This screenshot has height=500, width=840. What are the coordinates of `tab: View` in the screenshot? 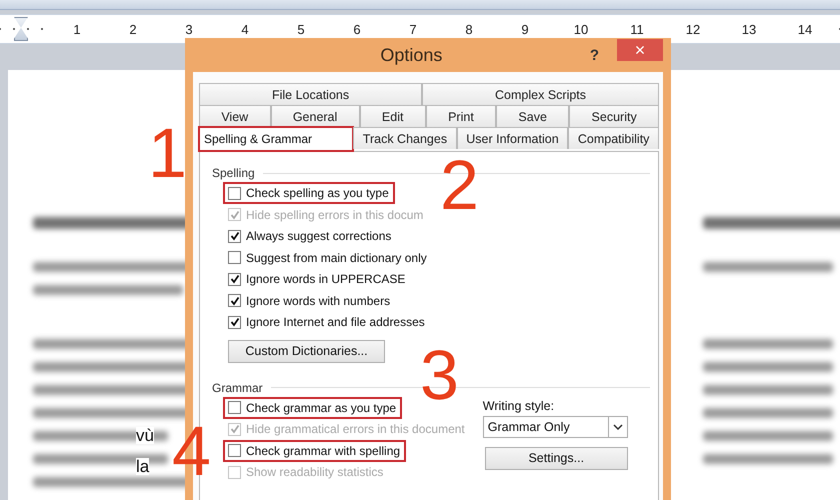 It's located at (234, 116).